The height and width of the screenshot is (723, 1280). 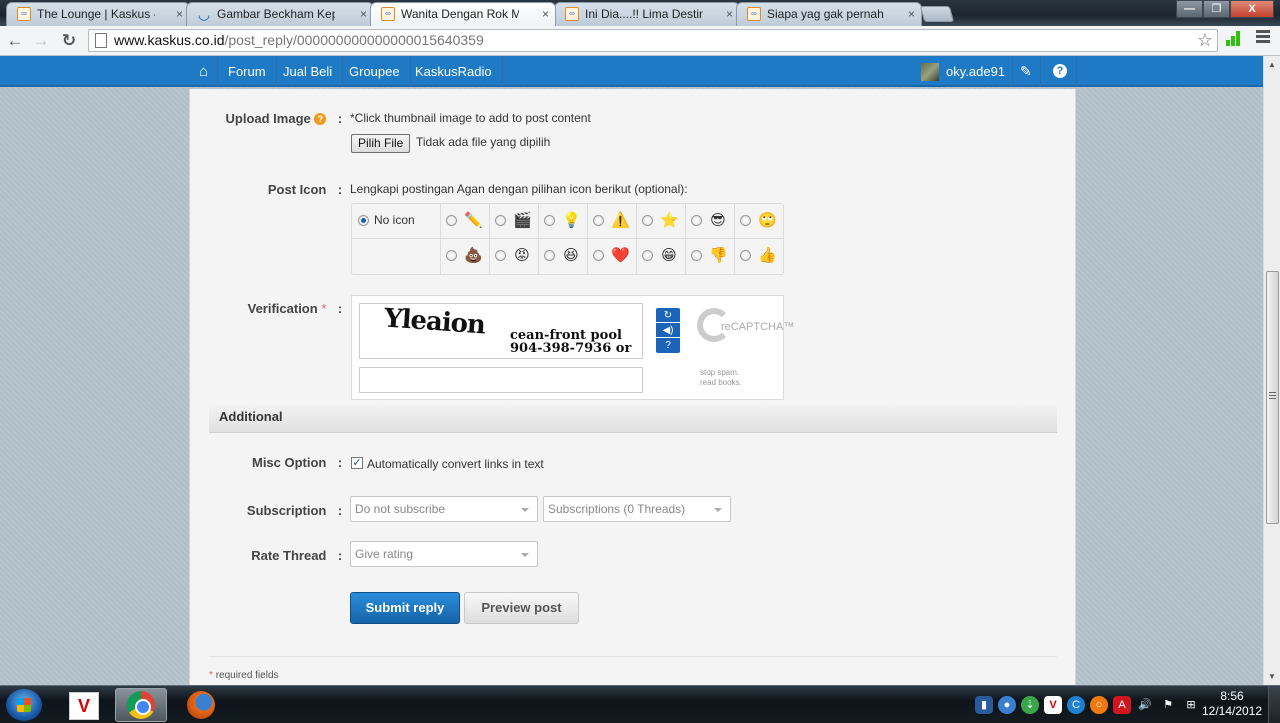 I want to click on show-desktop-button, so click(x=1274, y=704).